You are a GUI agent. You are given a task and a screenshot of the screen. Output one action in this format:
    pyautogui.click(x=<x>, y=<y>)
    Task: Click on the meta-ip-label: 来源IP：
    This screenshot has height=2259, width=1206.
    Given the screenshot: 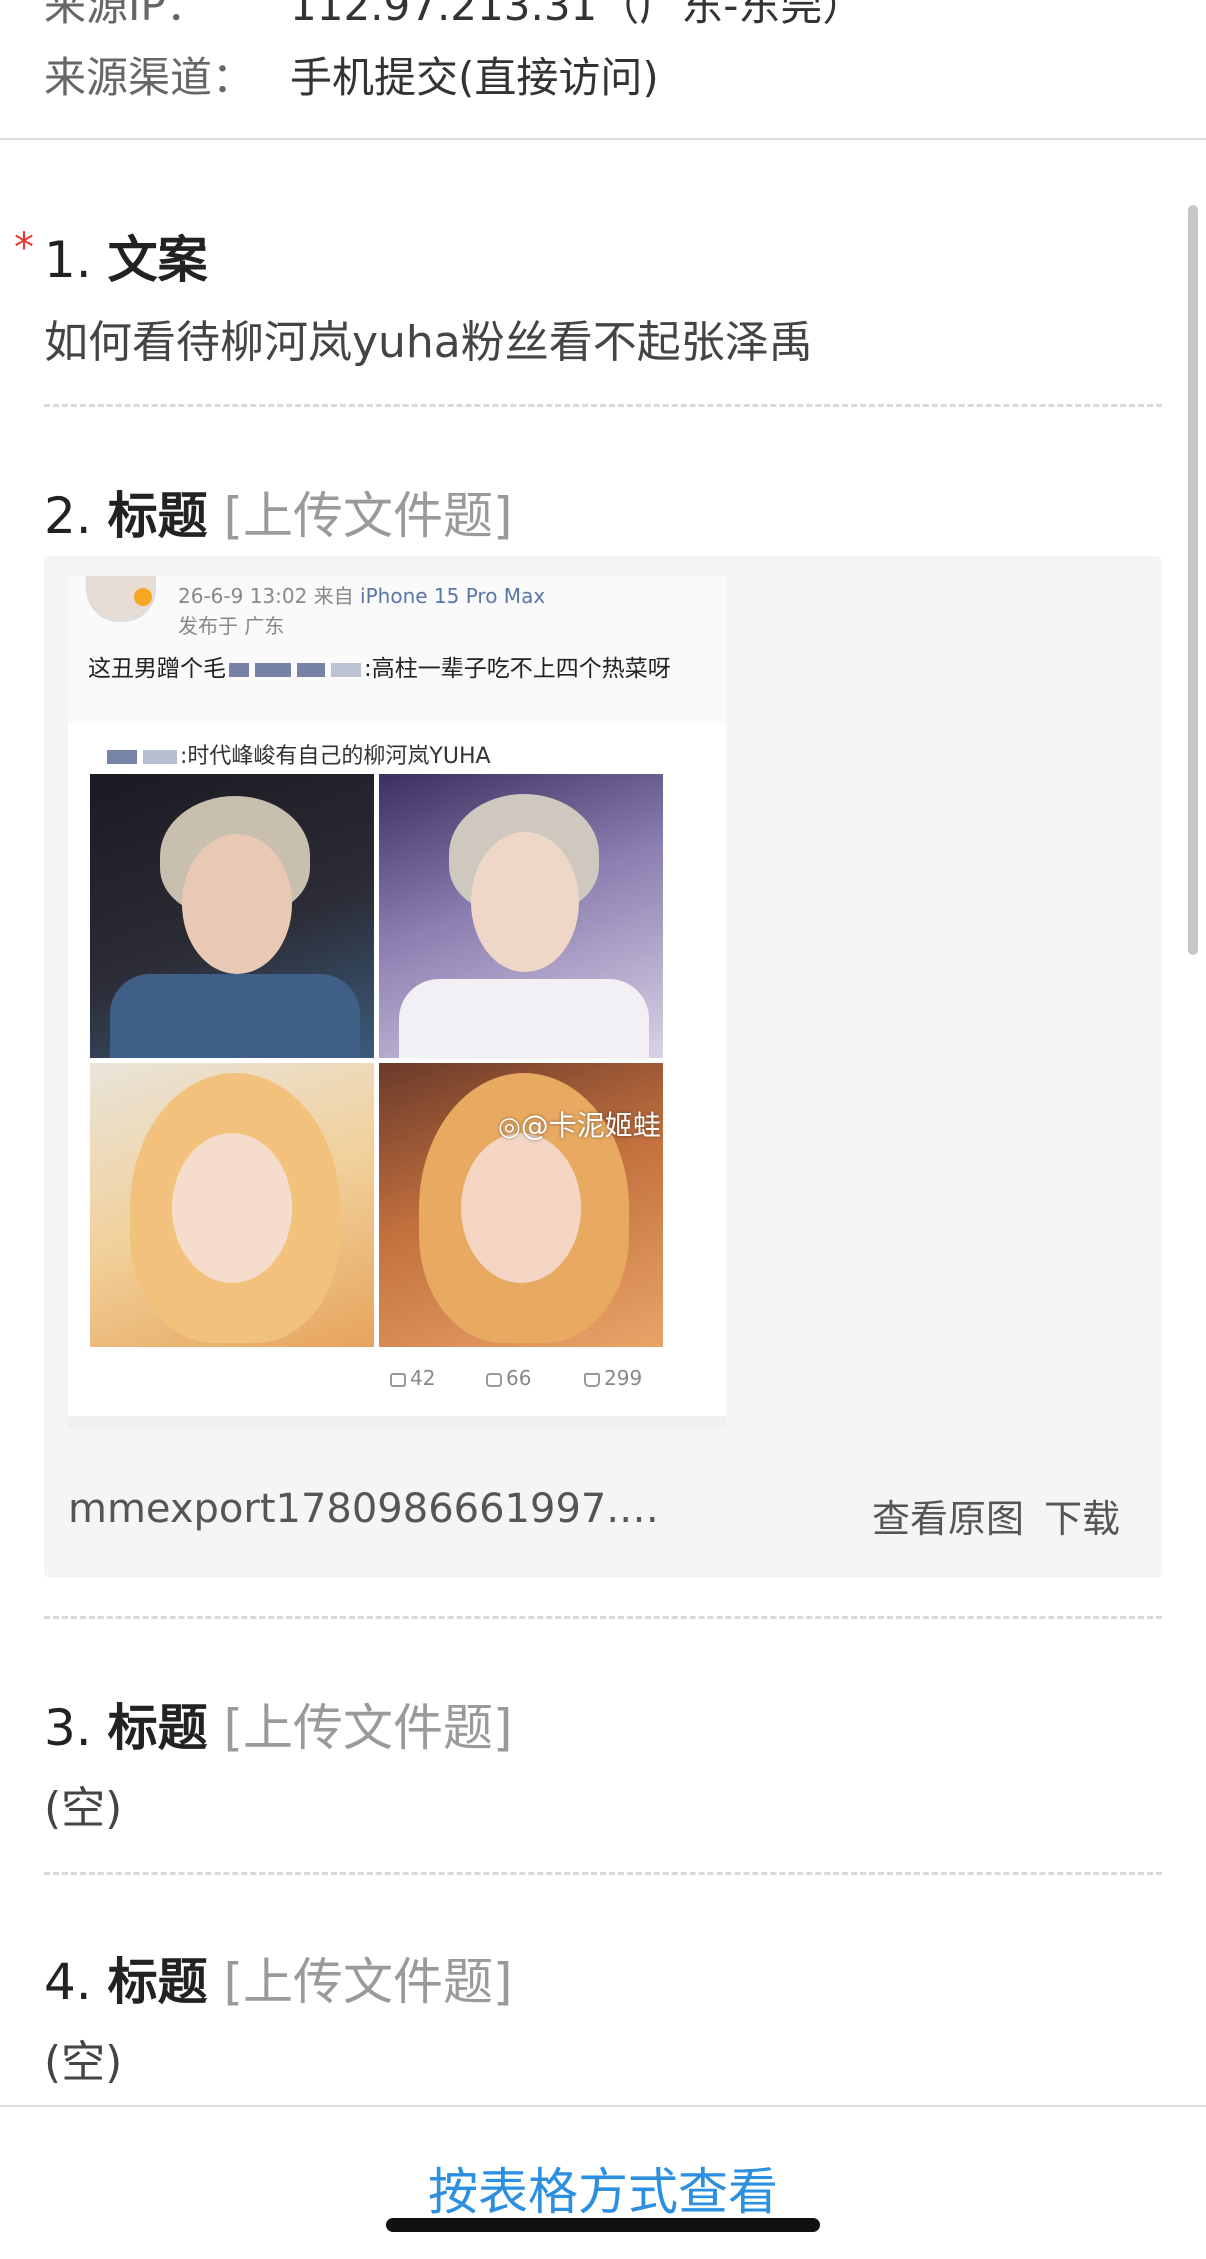 What is the action you would take?
    pyautogui.click(x=126, y=15)
    